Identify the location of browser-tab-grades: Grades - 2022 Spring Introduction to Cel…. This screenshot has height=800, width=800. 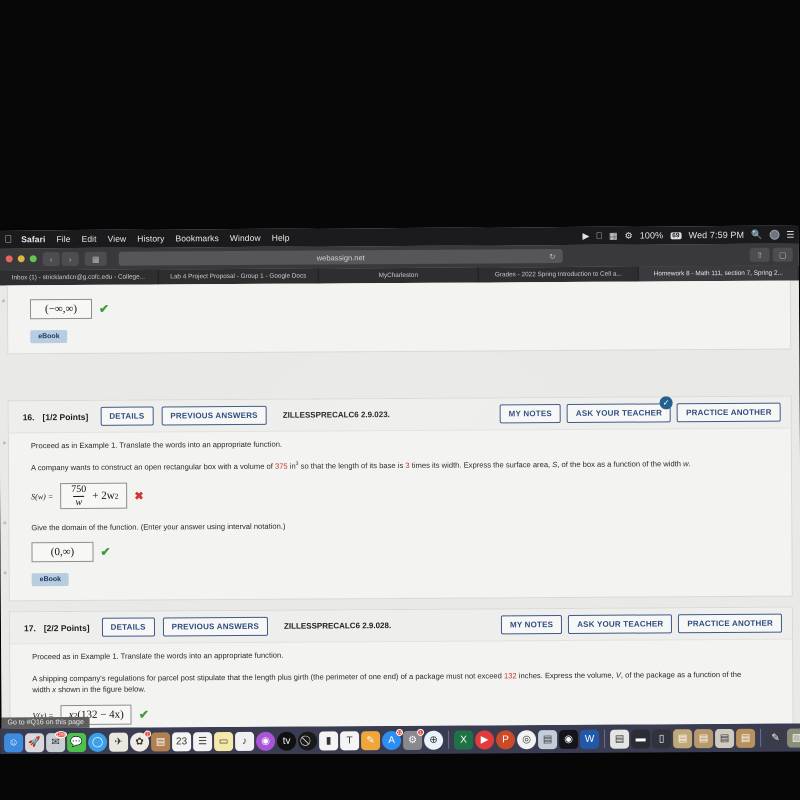
(558, 274).